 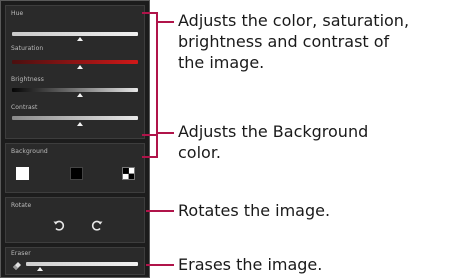 I want to click on rotate-label: Rotate, so click(x=21, y=205).